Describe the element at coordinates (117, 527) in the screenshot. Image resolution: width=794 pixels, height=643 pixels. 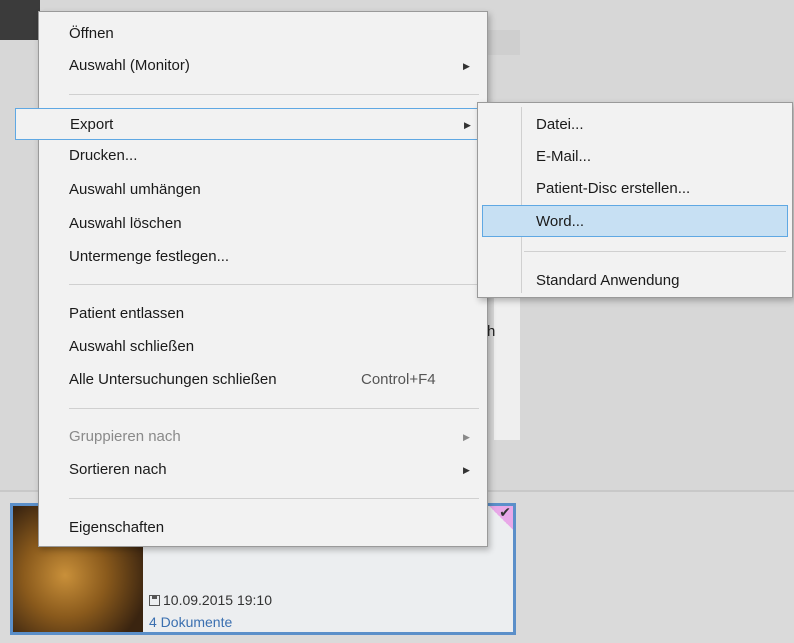
I see `menu-item-label: Eigenschaften` at that location.